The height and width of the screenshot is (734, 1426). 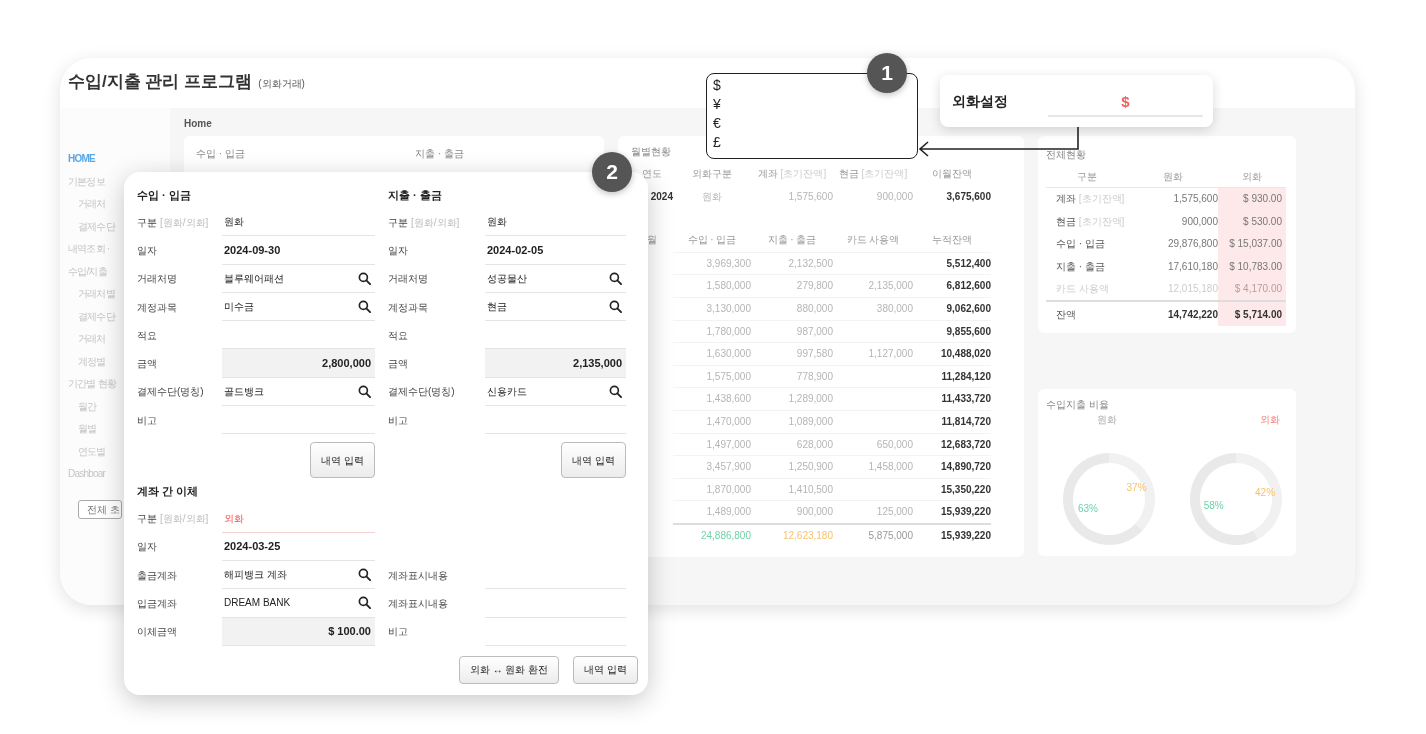 What do you see at coordinates (952, 308) in the screenshot?
I see `table-cell: 9,062,600` at bounding box center [952, 308].